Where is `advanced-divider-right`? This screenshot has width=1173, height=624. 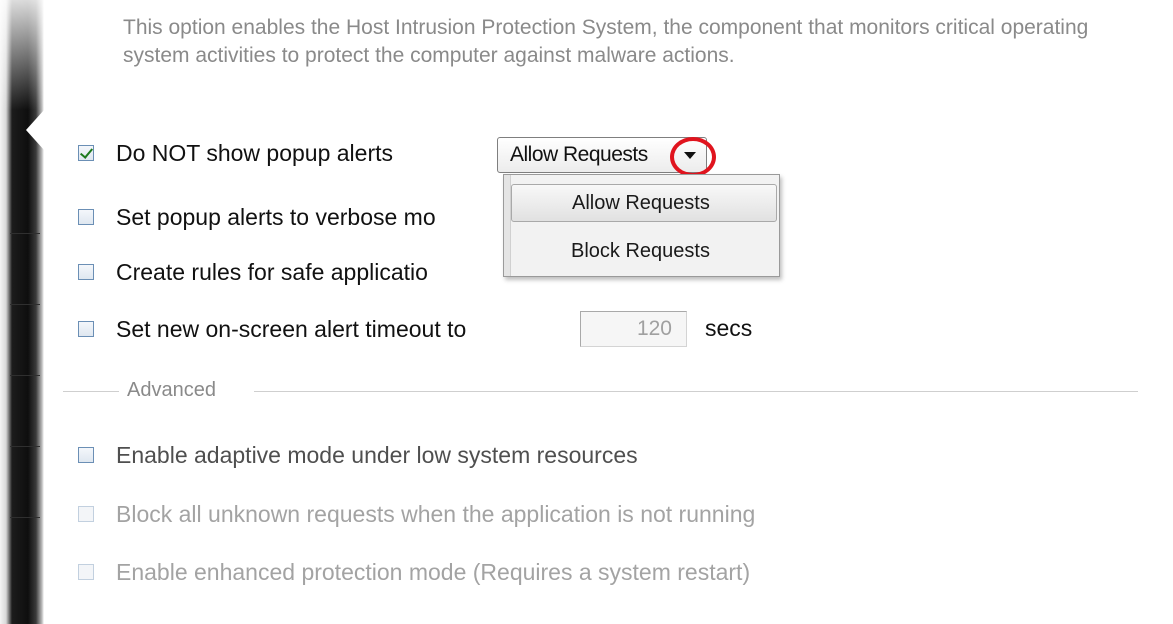 advanced-divider-right is located at coordinates (696, 391).